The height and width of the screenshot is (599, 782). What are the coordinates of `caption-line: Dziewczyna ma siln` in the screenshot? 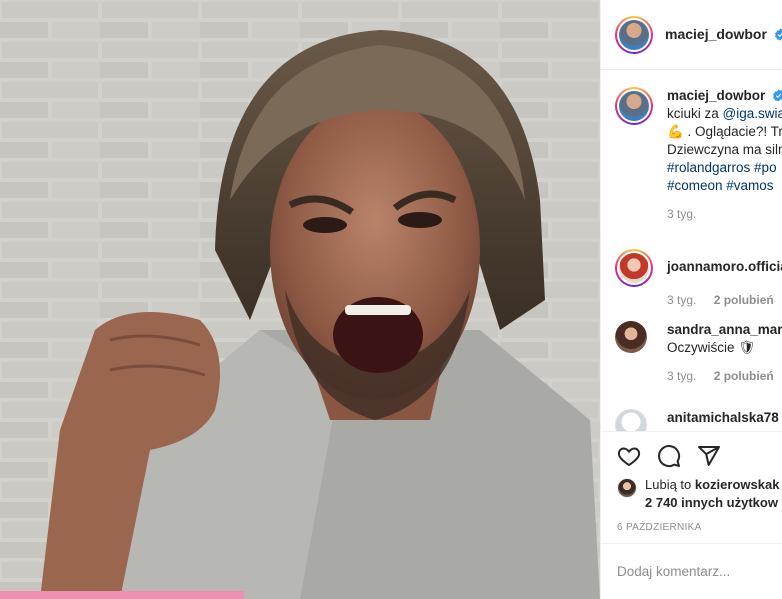 It's located at (724, 149).